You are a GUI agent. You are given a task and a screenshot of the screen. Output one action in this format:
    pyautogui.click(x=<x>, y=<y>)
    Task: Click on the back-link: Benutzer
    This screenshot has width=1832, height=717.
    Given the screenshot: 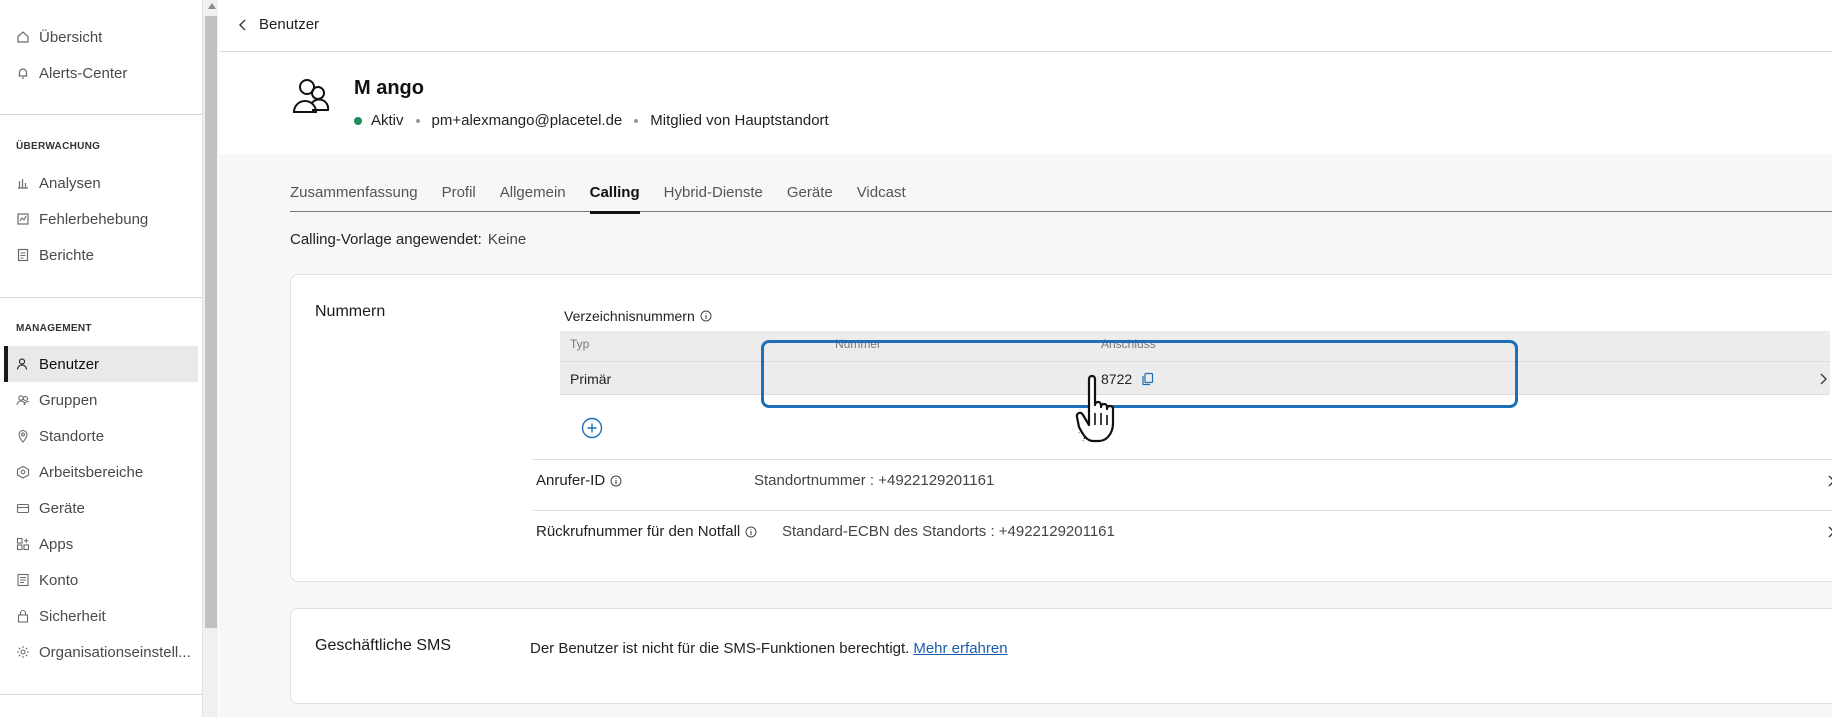 What is the action you would take?
    pyautogui.click(x=278, y=24)
    